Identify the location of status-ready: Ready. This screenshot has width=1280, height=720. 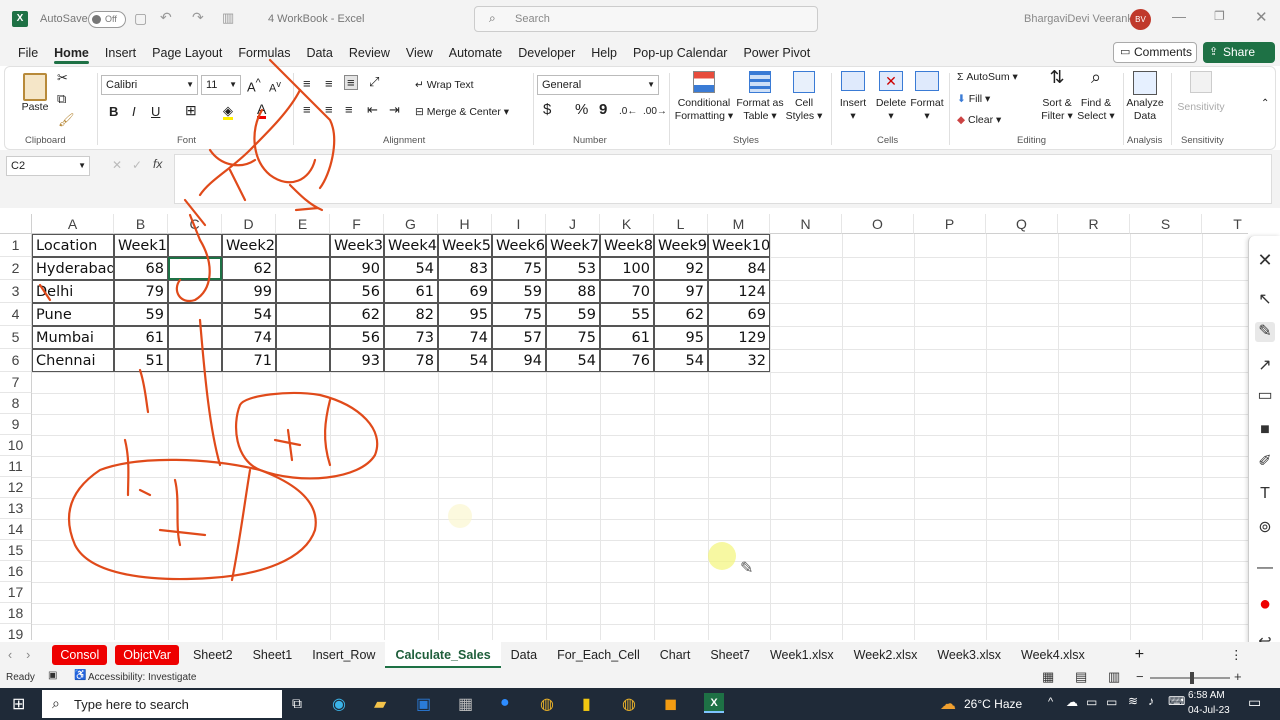
(20, 677).